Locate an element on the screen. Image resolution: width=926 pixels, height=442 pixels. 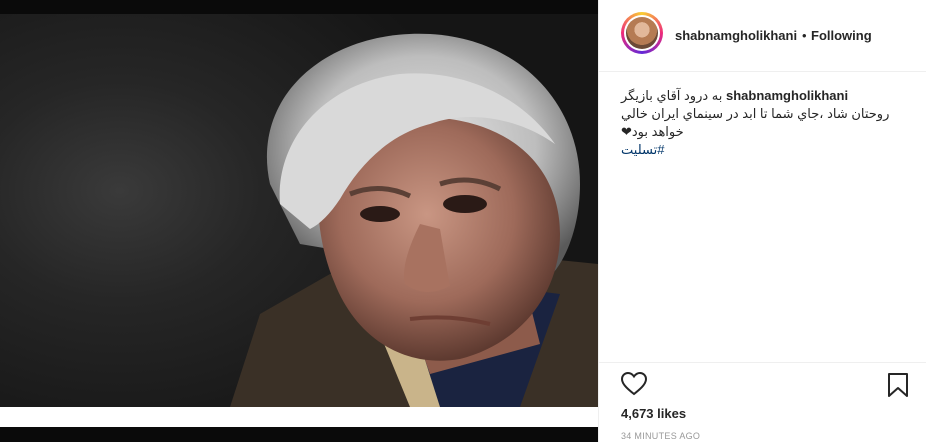
action-bar is located at coordinates (762, 379).